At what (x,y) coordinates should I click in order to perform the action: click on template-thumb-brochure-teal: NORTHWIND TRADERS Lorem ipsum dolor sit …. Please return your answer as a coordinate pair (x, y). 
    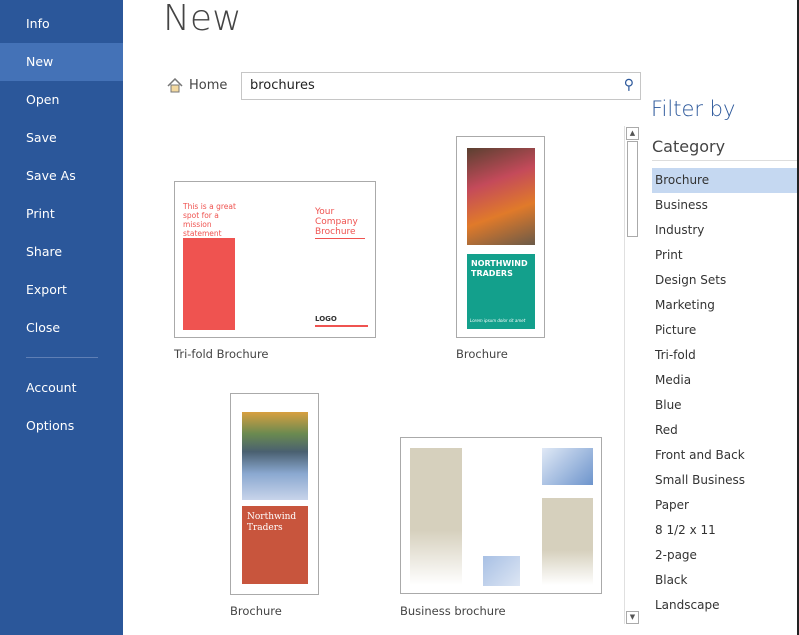
    Looking at the image, I should click on (500, 237).